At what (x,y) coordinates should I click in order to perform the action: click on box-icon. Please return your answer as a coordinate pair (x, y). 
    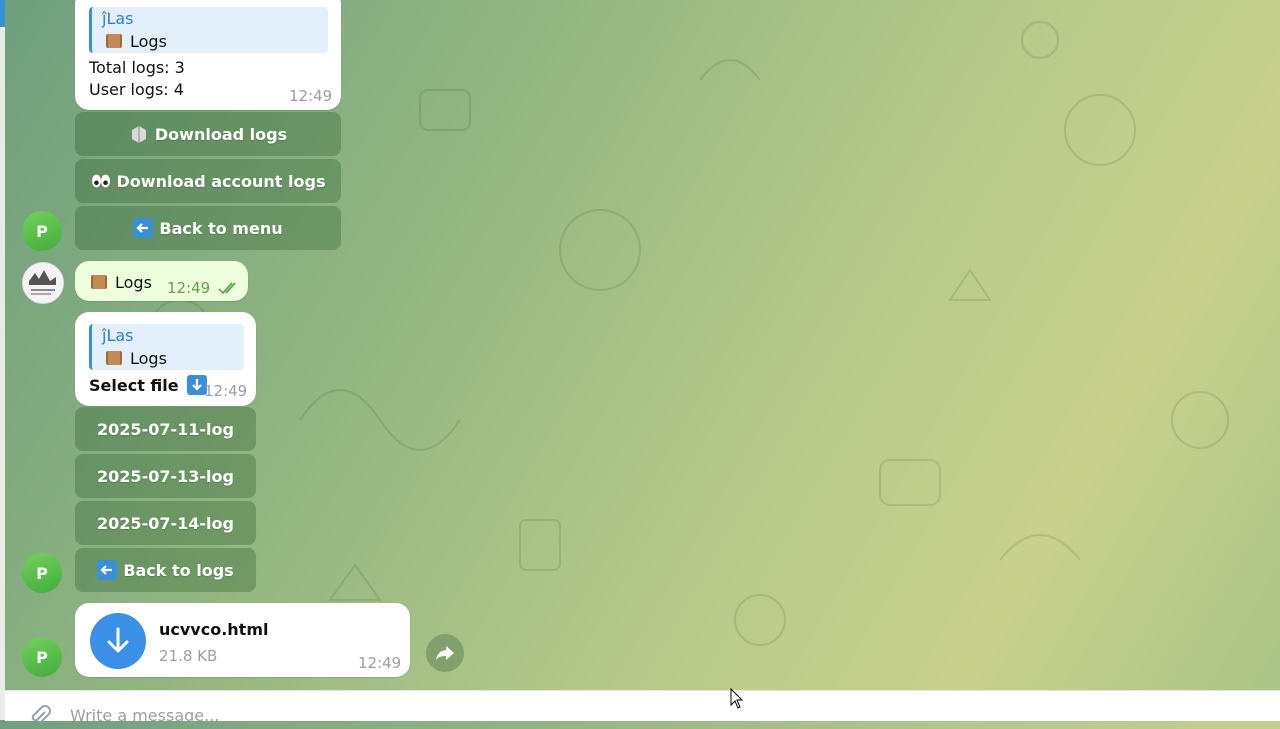
    Looking at the image, I should click on (138, 134).